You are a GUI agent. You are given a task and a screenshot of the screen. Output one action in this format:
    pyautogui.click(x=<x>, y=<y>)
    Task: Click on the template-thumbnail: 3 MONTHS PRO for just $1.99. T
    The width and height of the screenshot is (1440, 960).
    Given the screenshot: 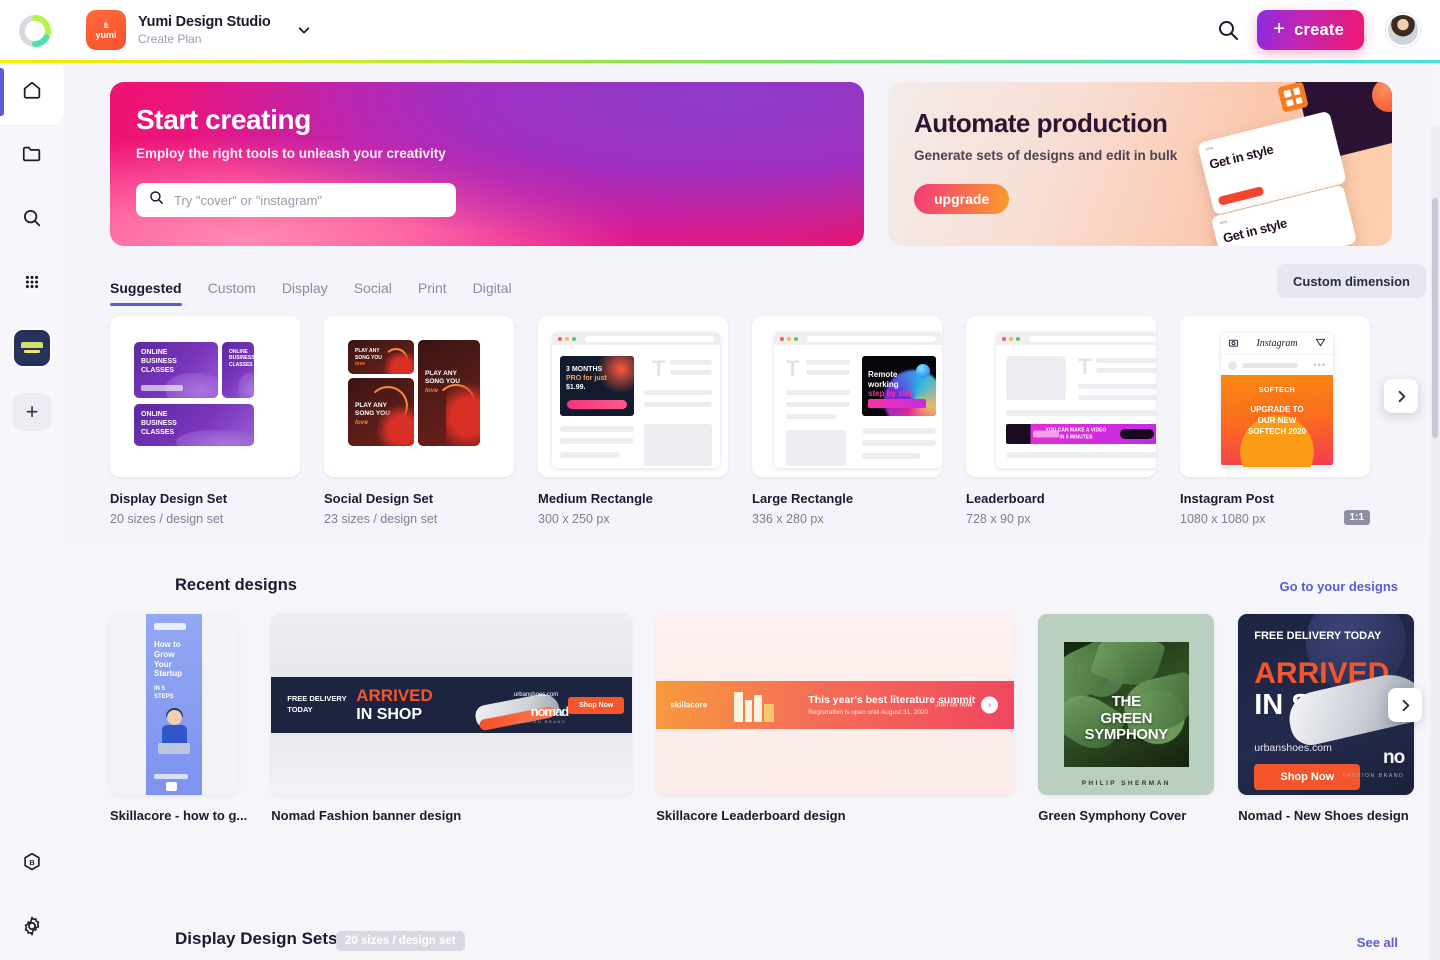 What is the action you would take?
    pyautogui.click(x=633, y=396)
    